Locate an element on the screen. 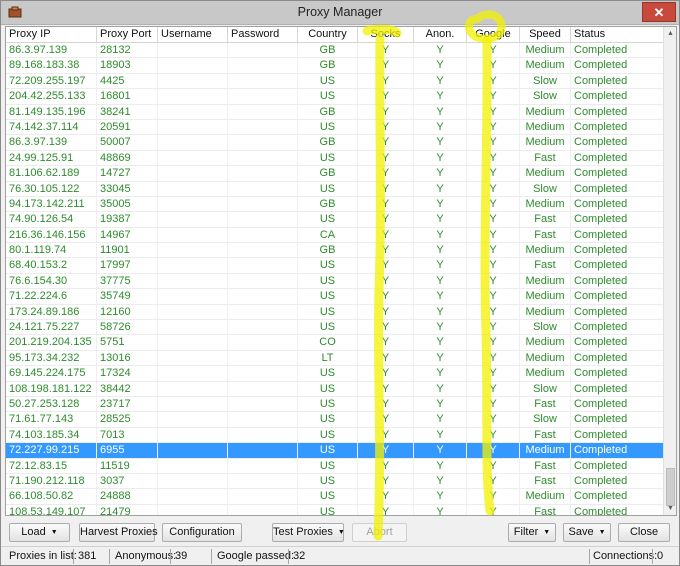  table-row: 76.6.154.30 37775 US Y Y Y Medium Completed is located at coordinates (335, 281).